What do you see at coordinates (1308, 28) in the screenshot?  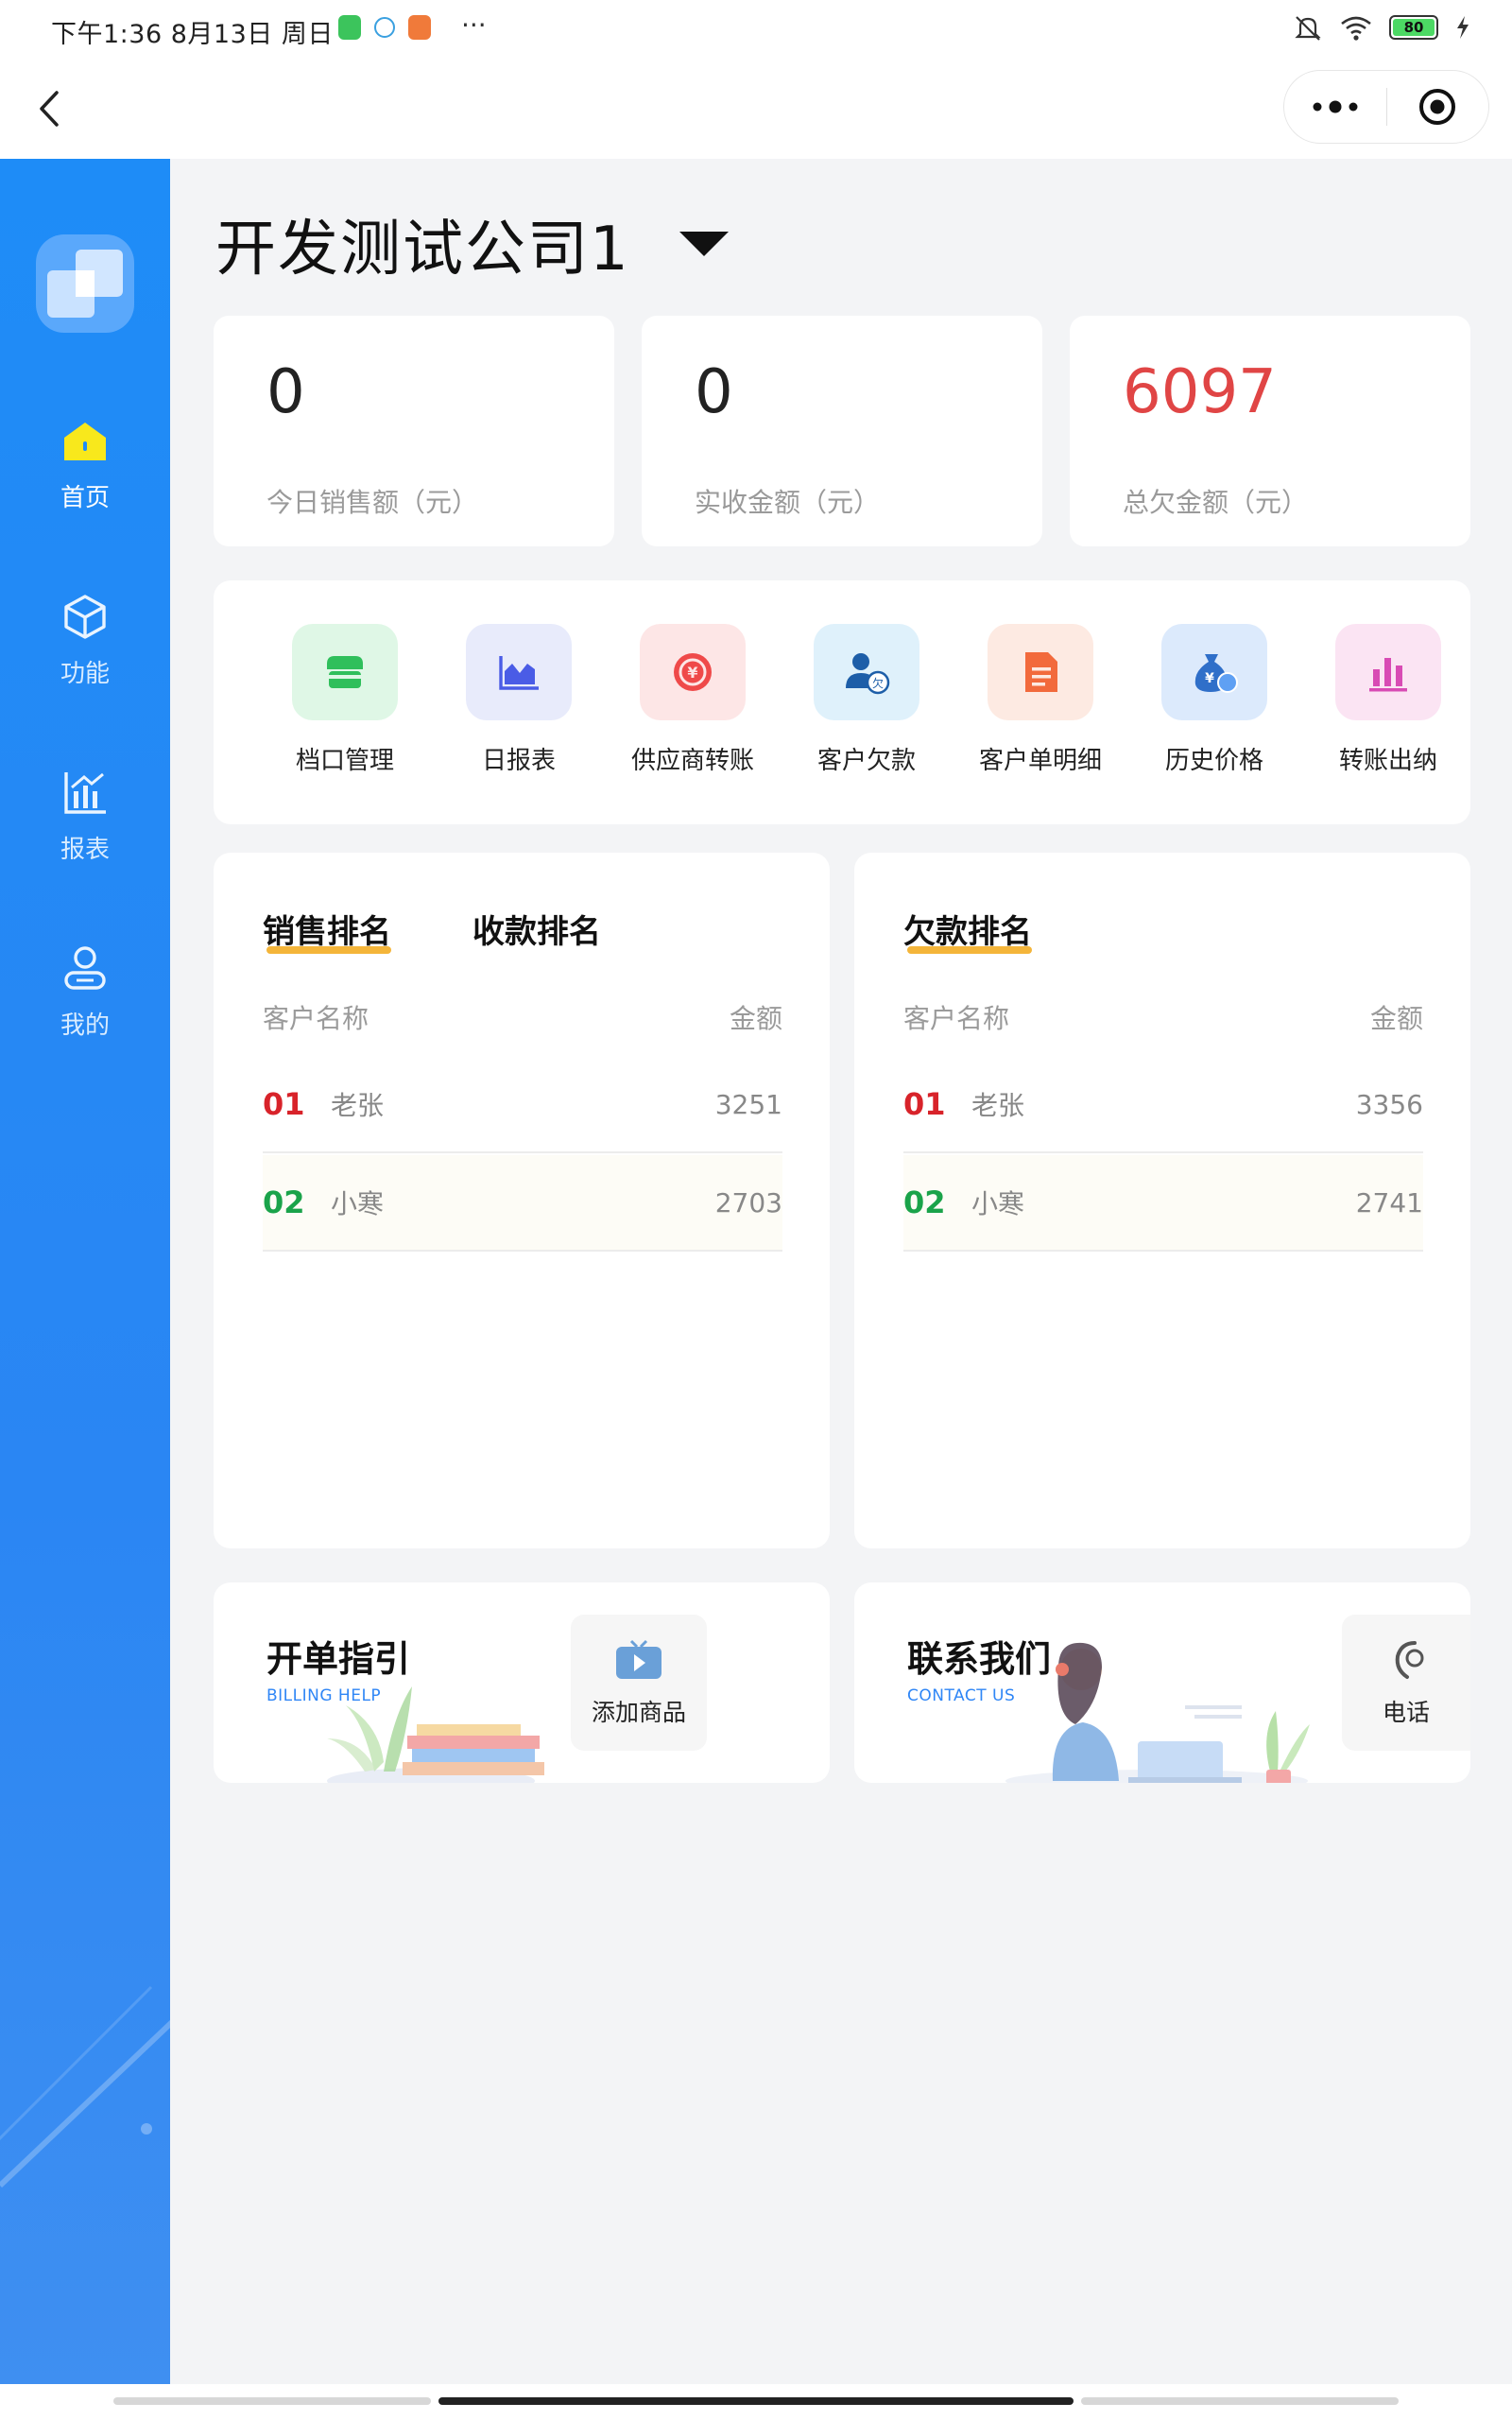 I see `mute-bell-icon` at bounding box center [1308, 28].